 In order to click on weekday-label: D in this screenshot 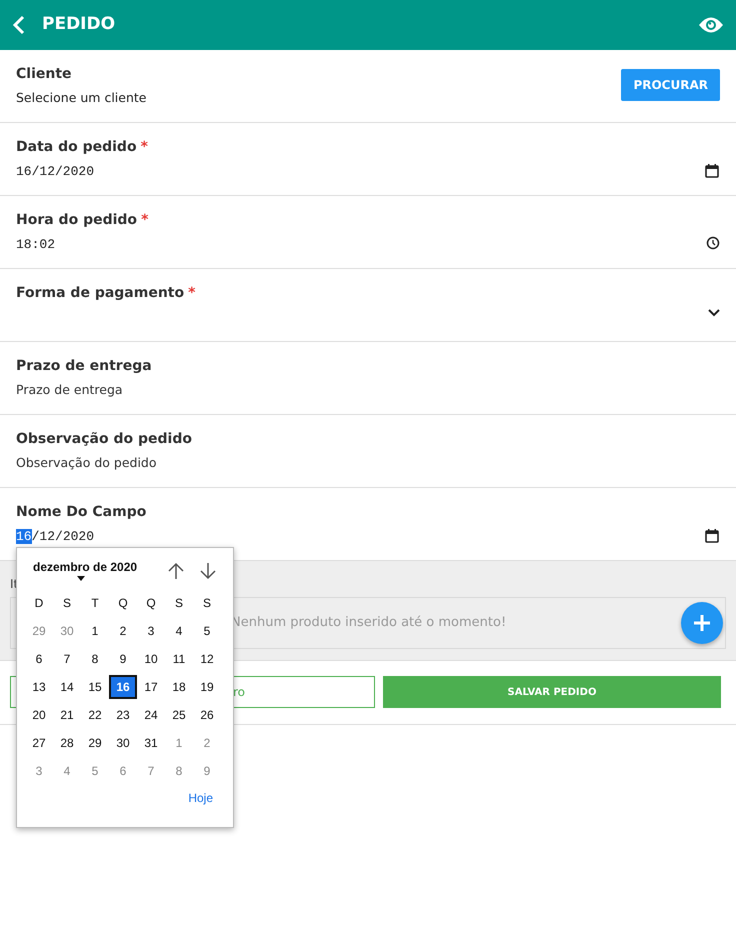, I will do `click(39, 603)`.